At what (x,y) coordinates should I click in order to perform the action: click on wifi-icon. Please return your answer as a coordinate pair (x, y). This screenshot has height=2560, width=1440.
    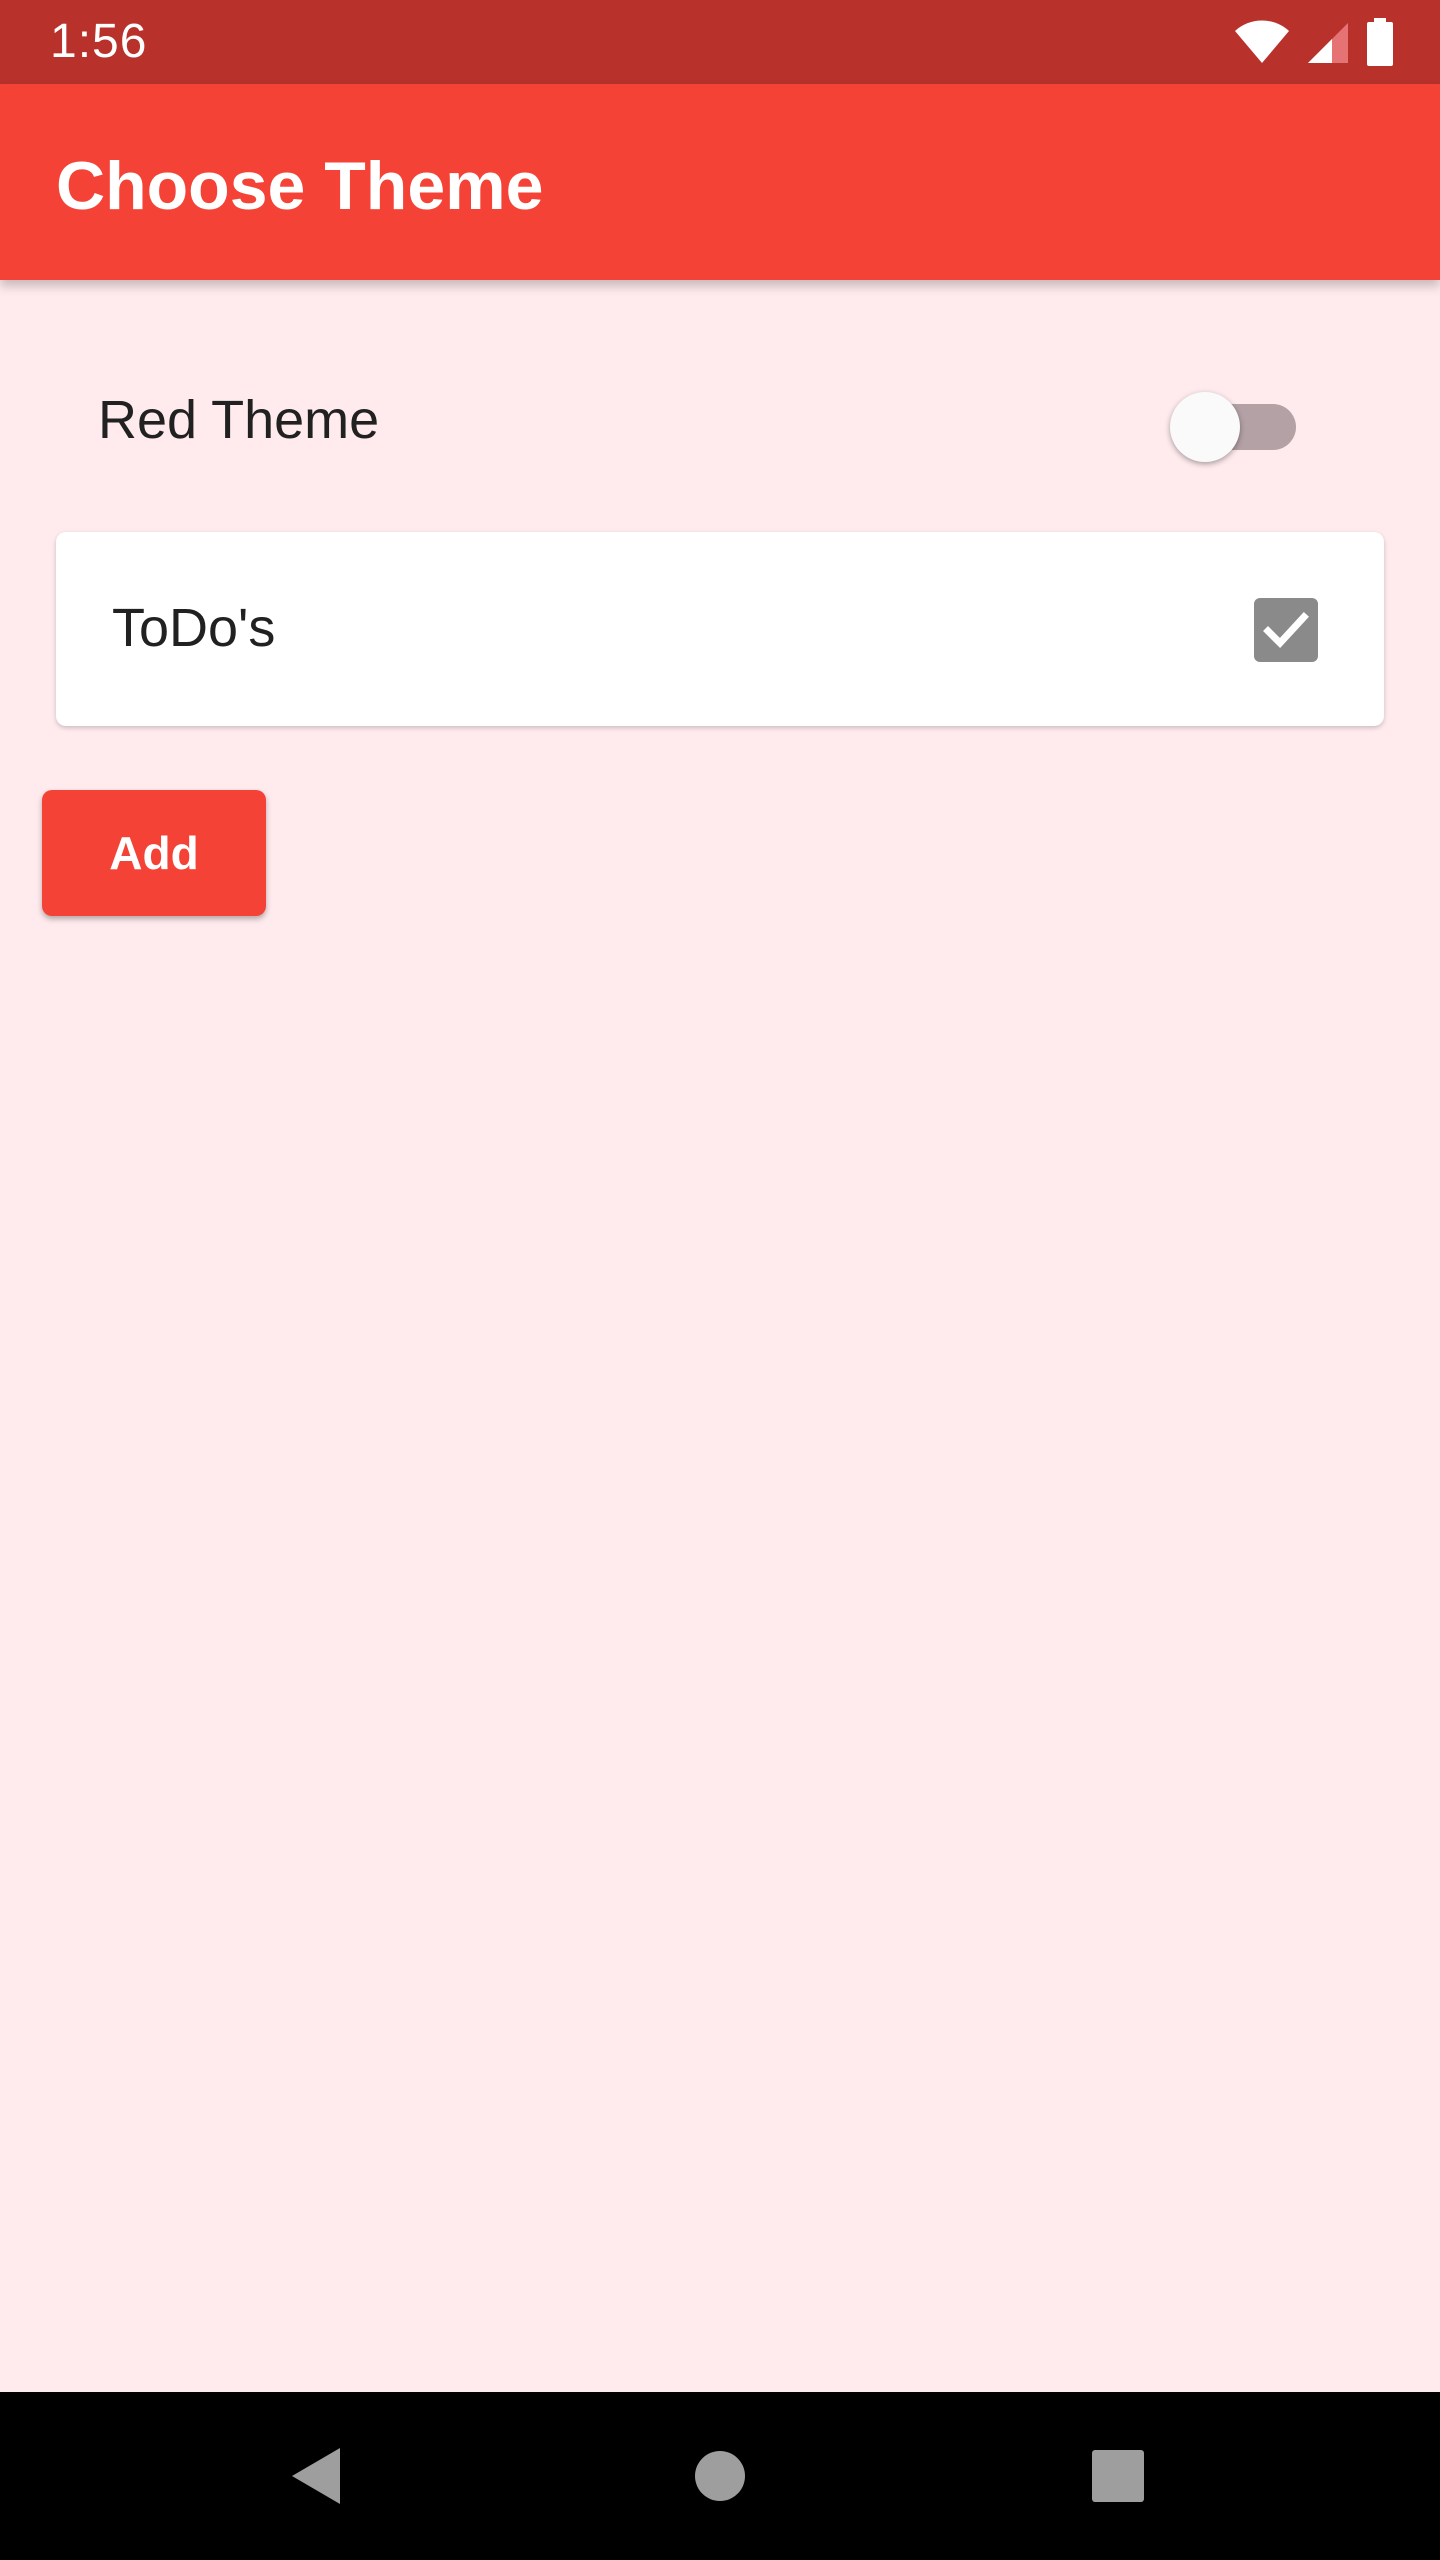
    Looking at the image, I should click on (1262, 42).